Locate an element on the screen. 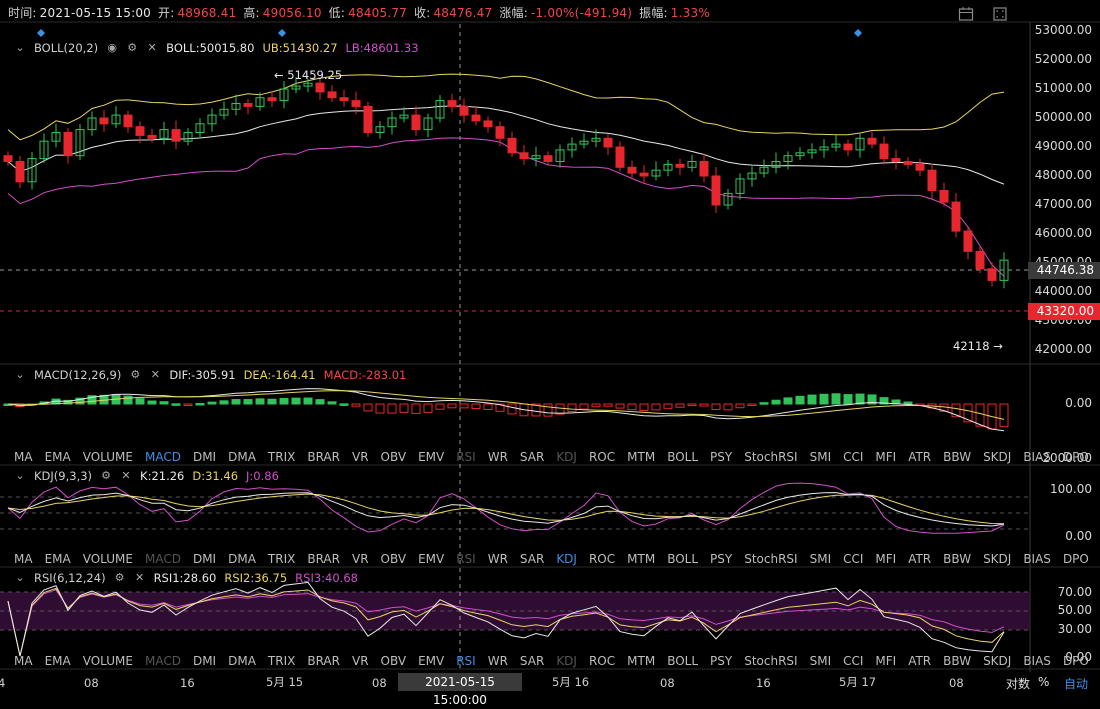  percent-scale-toggle: % is located at coordinates (1043, 682).